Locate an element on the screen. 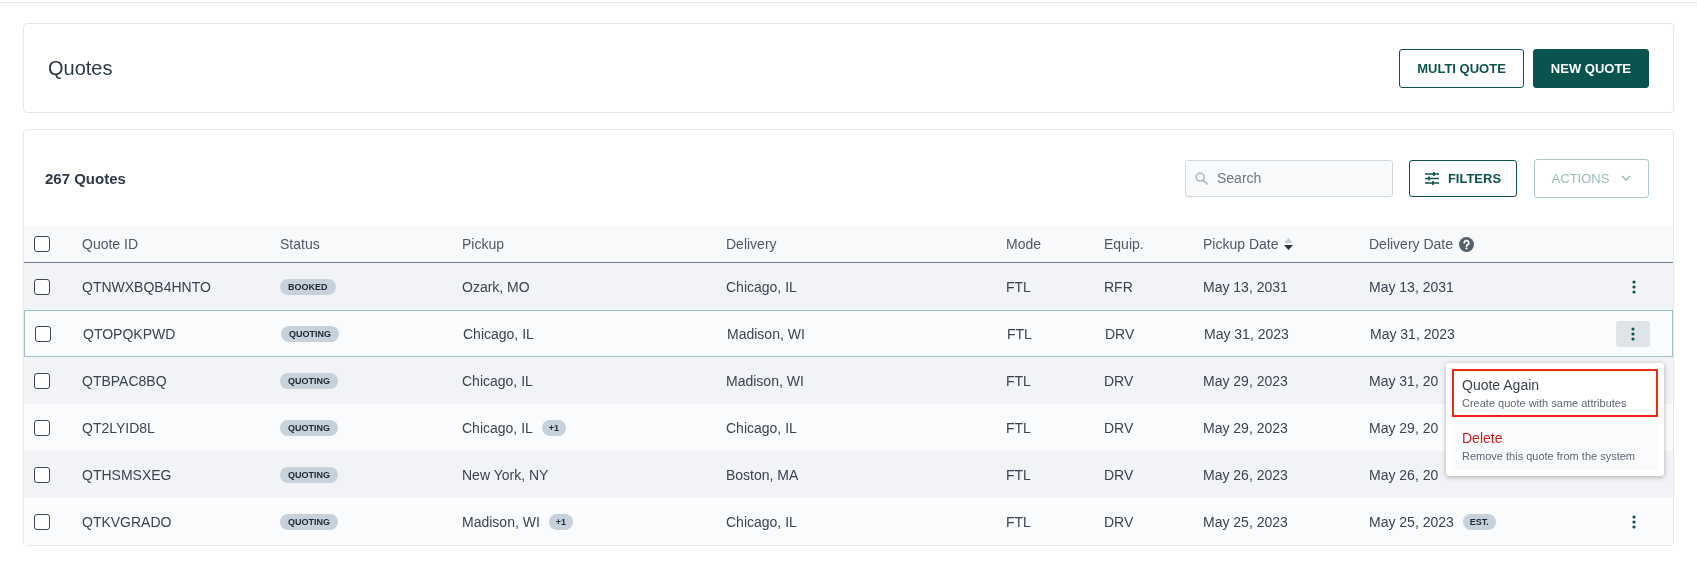 The width and height of the screenshot is (1697, 576). column-header: Status is located at coordinates (300, 244).